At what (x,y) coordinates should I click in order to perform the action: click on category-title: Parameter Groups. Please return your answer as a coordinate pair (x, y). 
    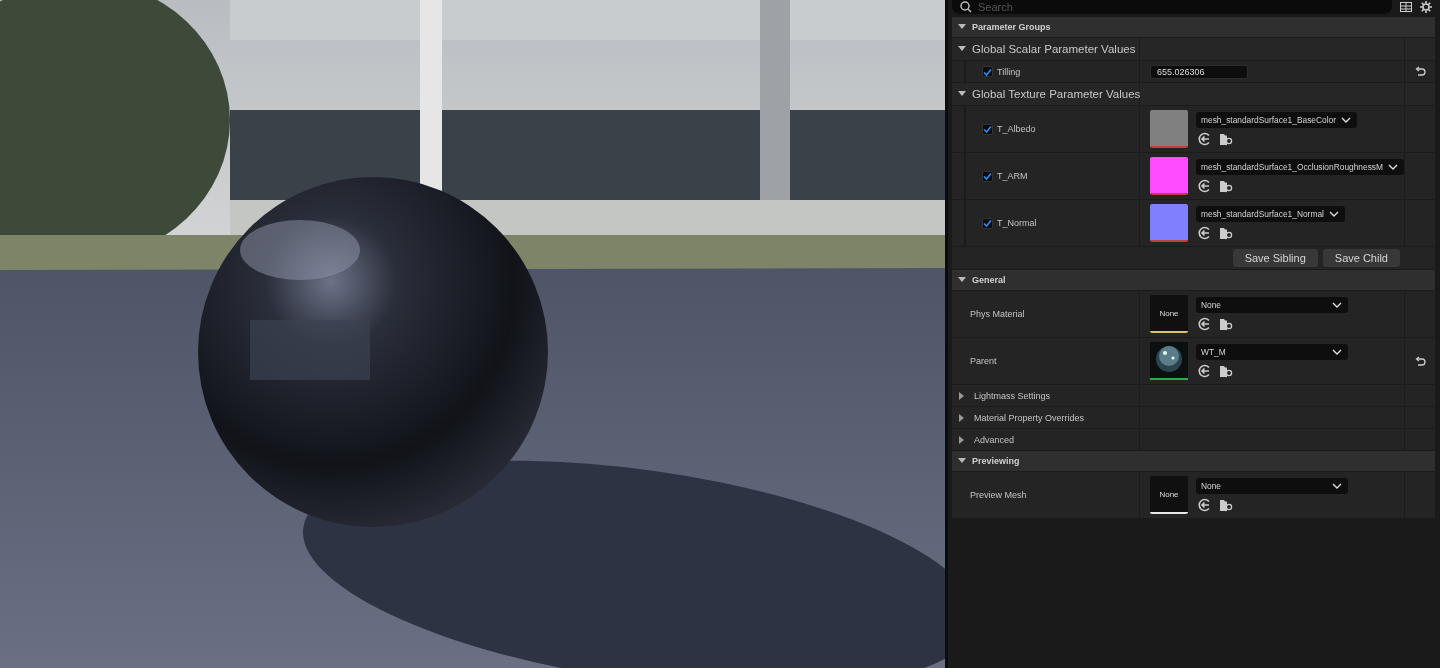
    Looking at the image, I should click on (1011, 27).